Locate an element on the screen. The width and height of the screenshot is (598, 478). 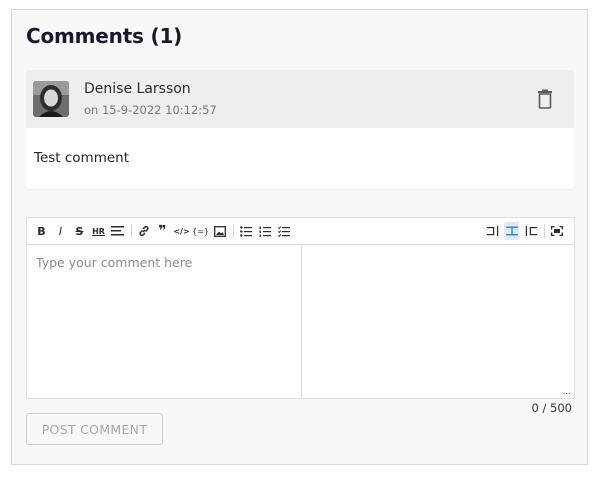
link-button is located at coordinates (143, 231).